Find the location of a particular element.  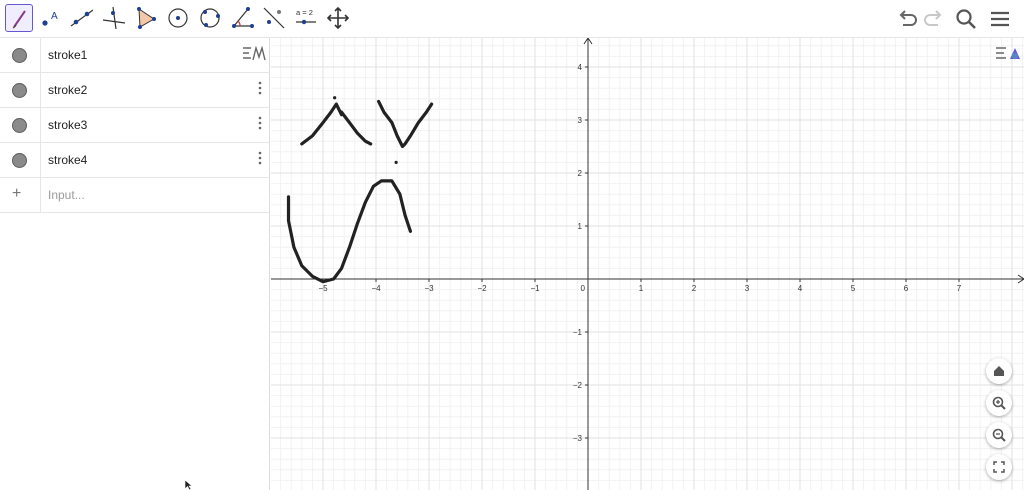

redo-icon is located at coordinates (933, 18).